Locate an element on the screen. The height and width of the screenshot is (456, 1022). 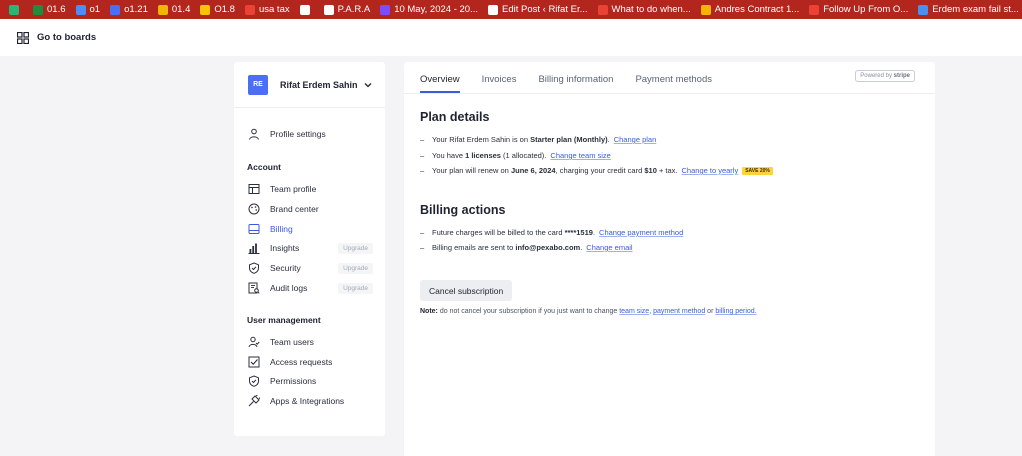
permissions-icon is located at coordinates (254, 381).